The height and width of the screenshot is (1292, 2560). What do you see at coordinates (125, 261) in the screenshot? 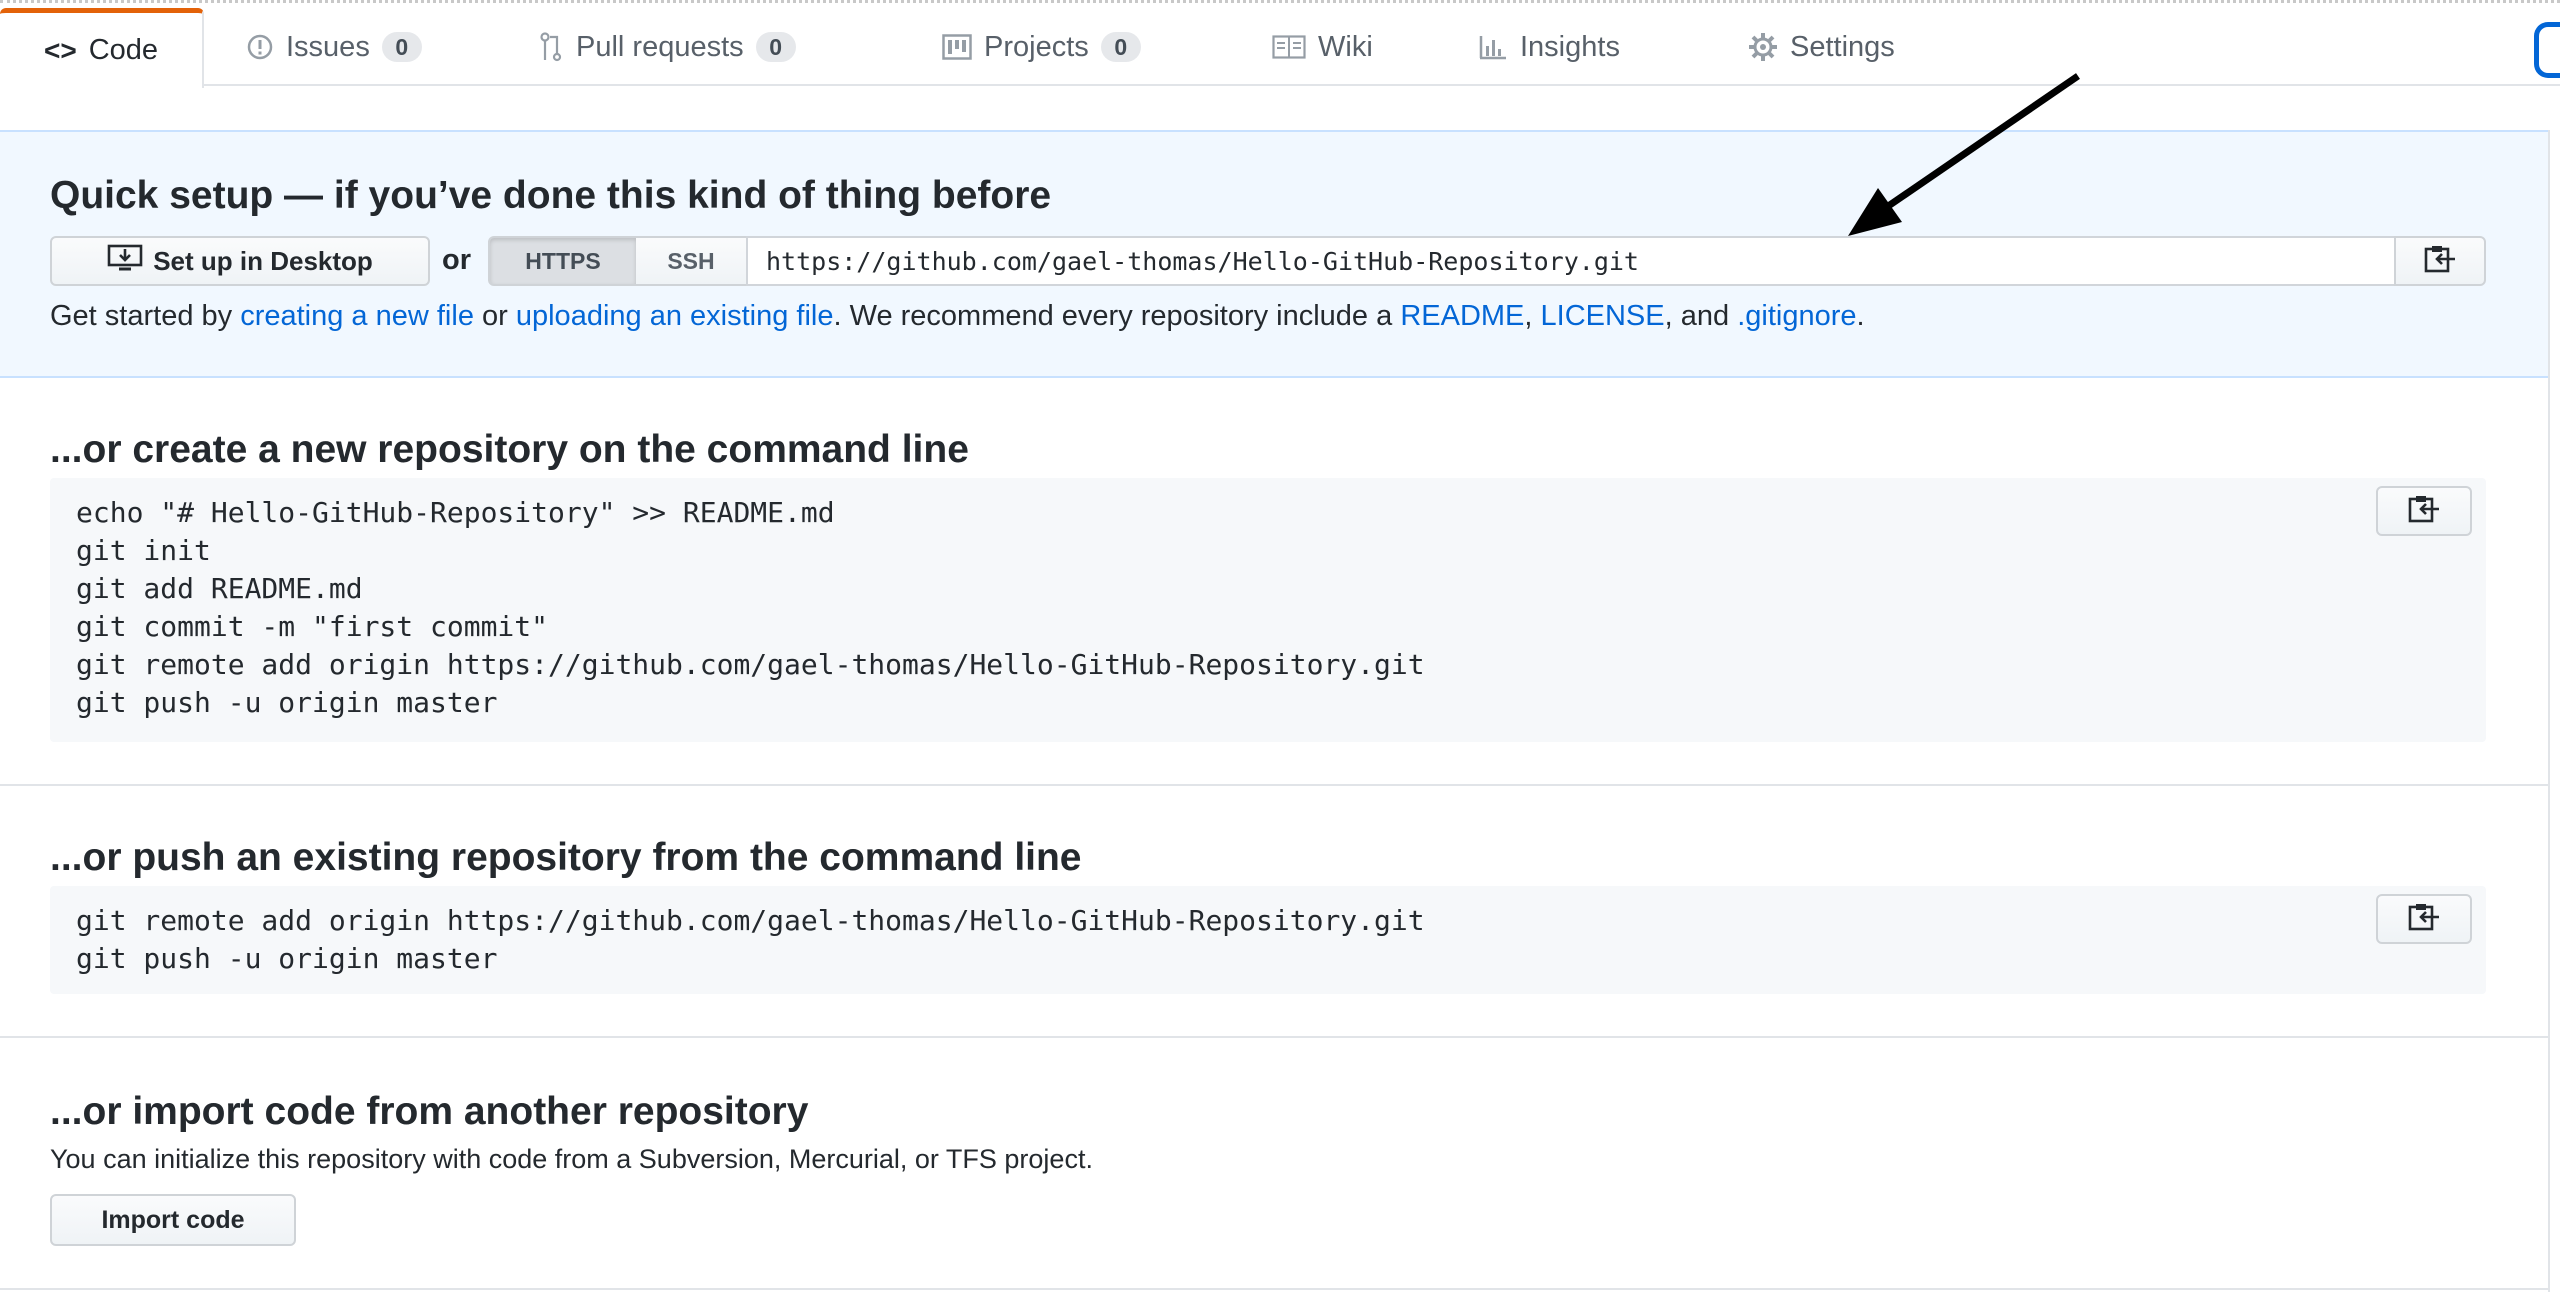
I see `desktop-download-icon` at bounding box center [125, 261].